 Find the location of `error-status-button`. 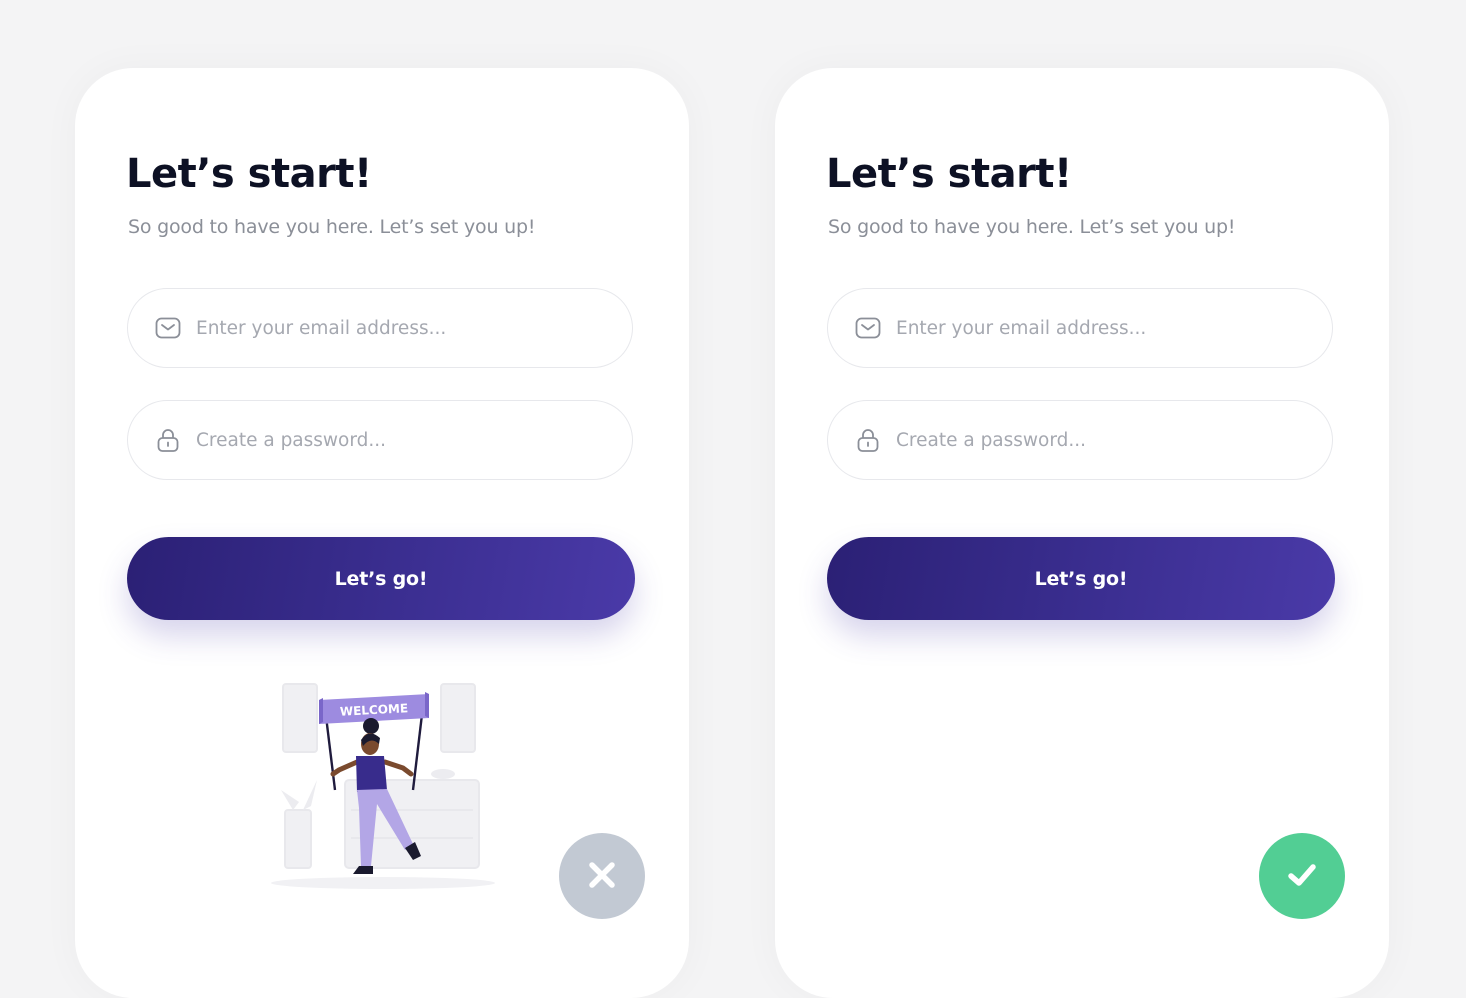

error-status-button is located at coordinates (602, 876).